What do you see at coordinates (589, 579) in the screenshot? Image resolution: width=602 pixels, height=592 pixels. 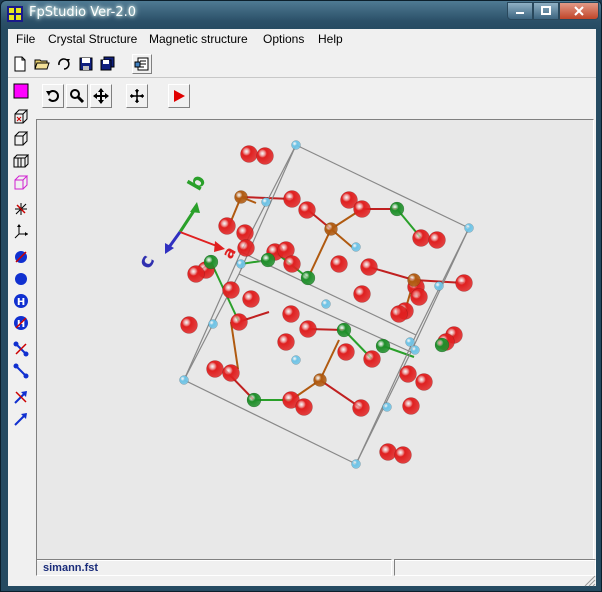 I see `resize-grip-icon` at bounding box center [589, 579].